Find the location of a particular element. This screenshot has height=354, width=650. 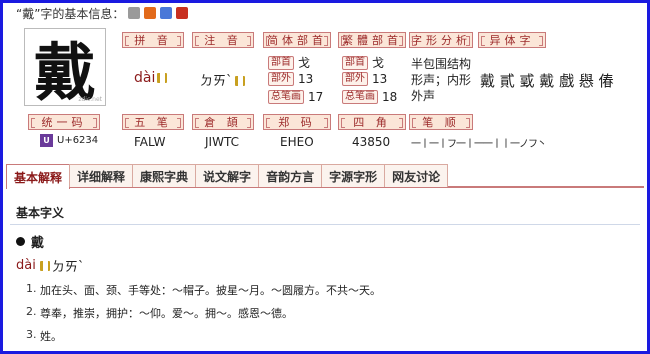

zhengma-label: 郑 码 is located at coordinates (297, 122).